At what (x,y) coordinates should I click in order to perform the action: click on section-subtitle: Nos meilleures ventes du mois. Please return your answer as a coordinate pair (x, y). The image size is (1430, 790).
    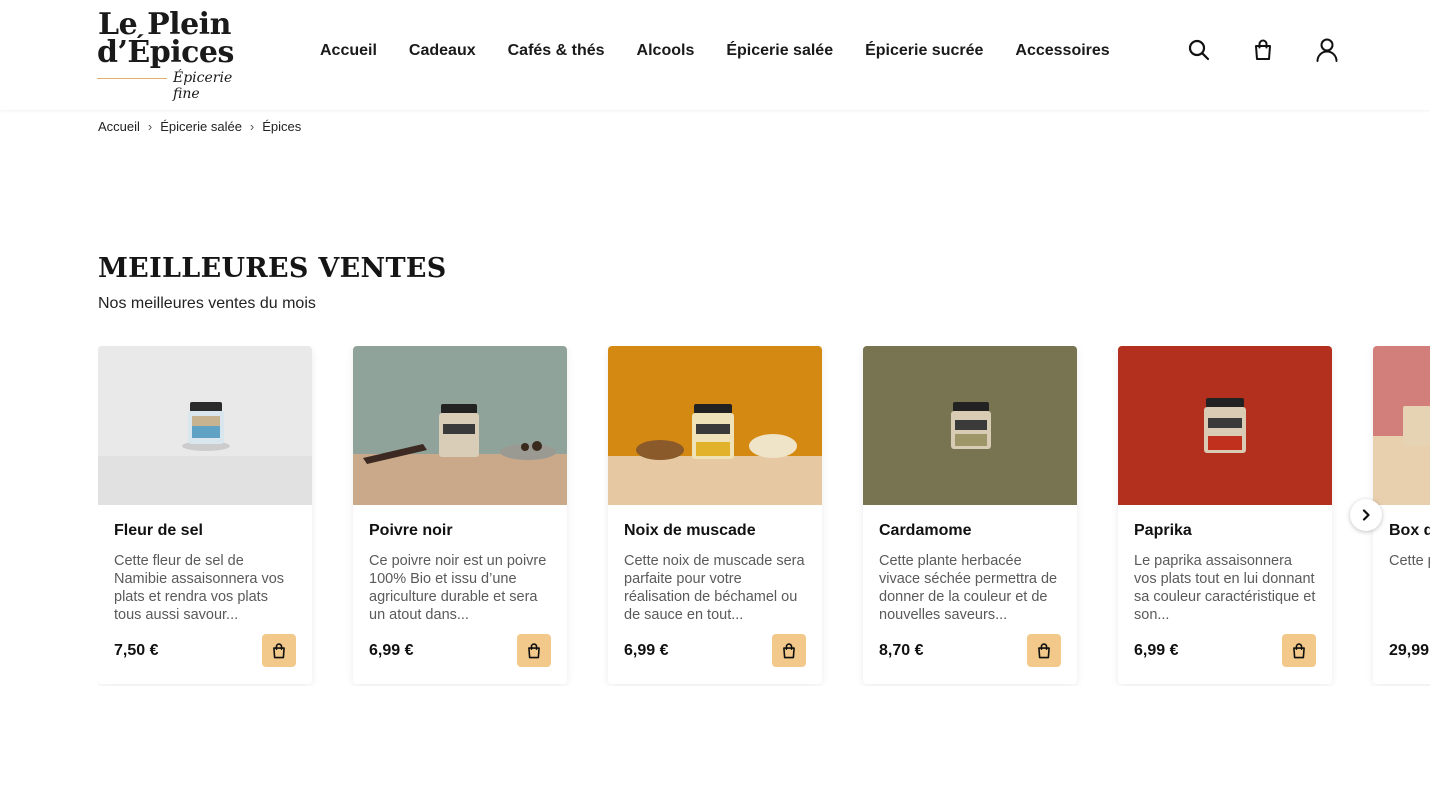
    Looking at the image, I should click on (207, 303).